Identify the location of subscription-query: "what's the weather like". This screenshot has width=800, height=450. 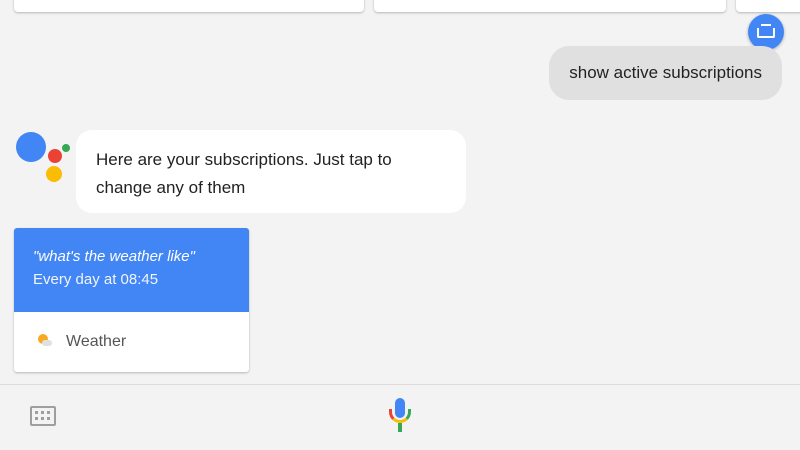
(114, 256).